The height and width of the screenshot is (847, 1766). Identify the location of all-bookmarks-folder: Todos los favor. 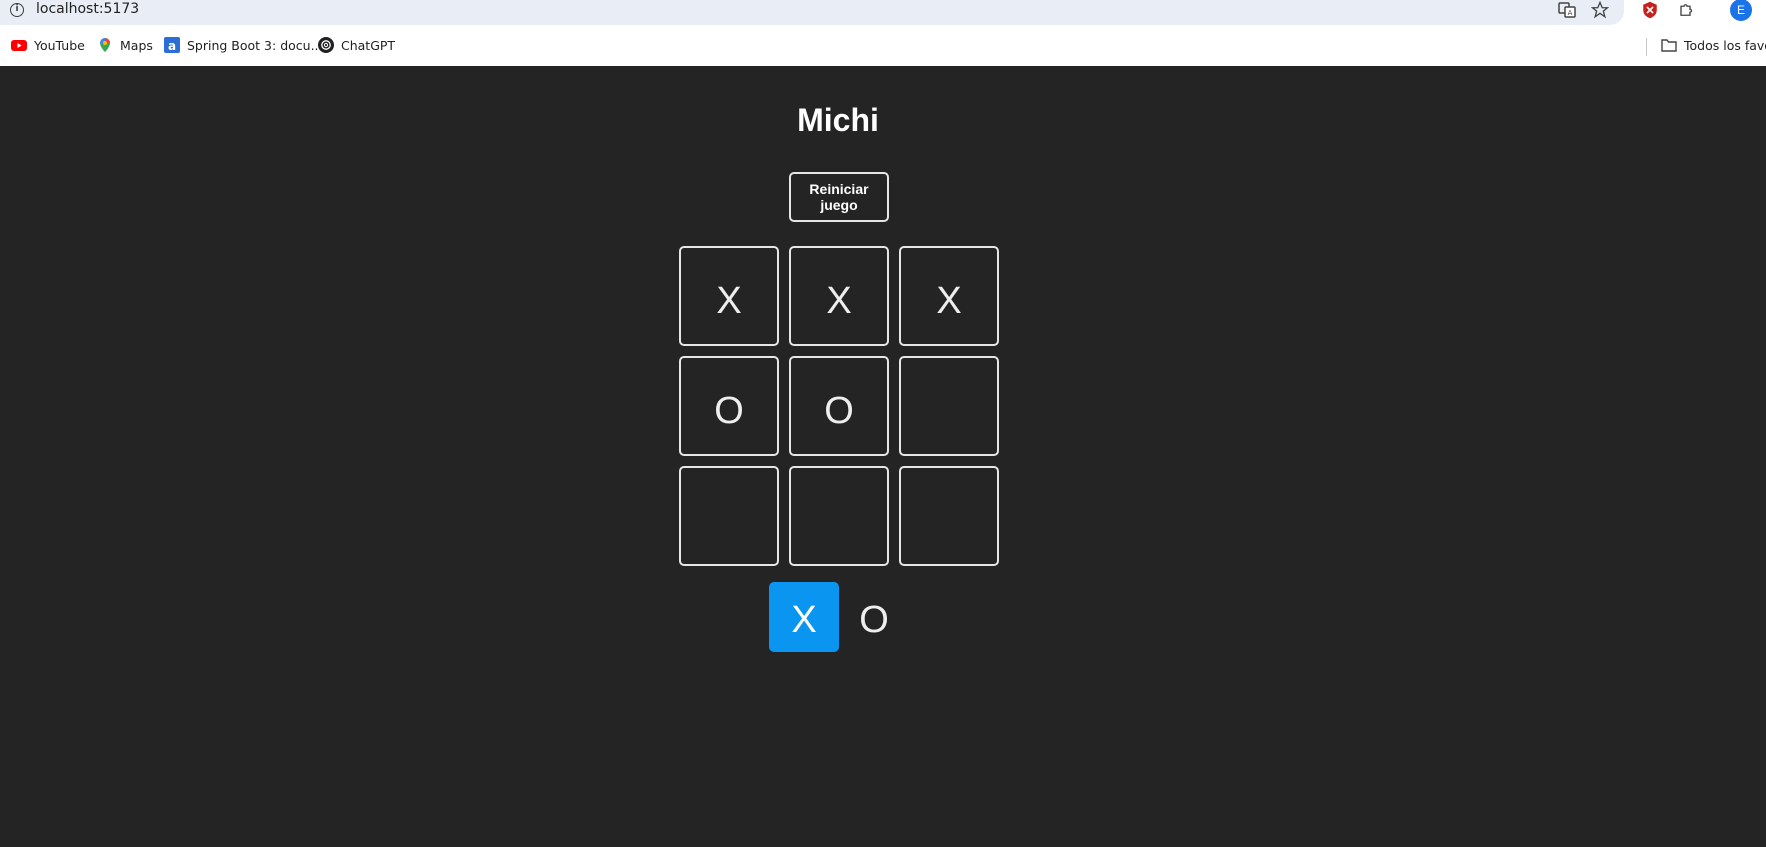
(1713, 45).